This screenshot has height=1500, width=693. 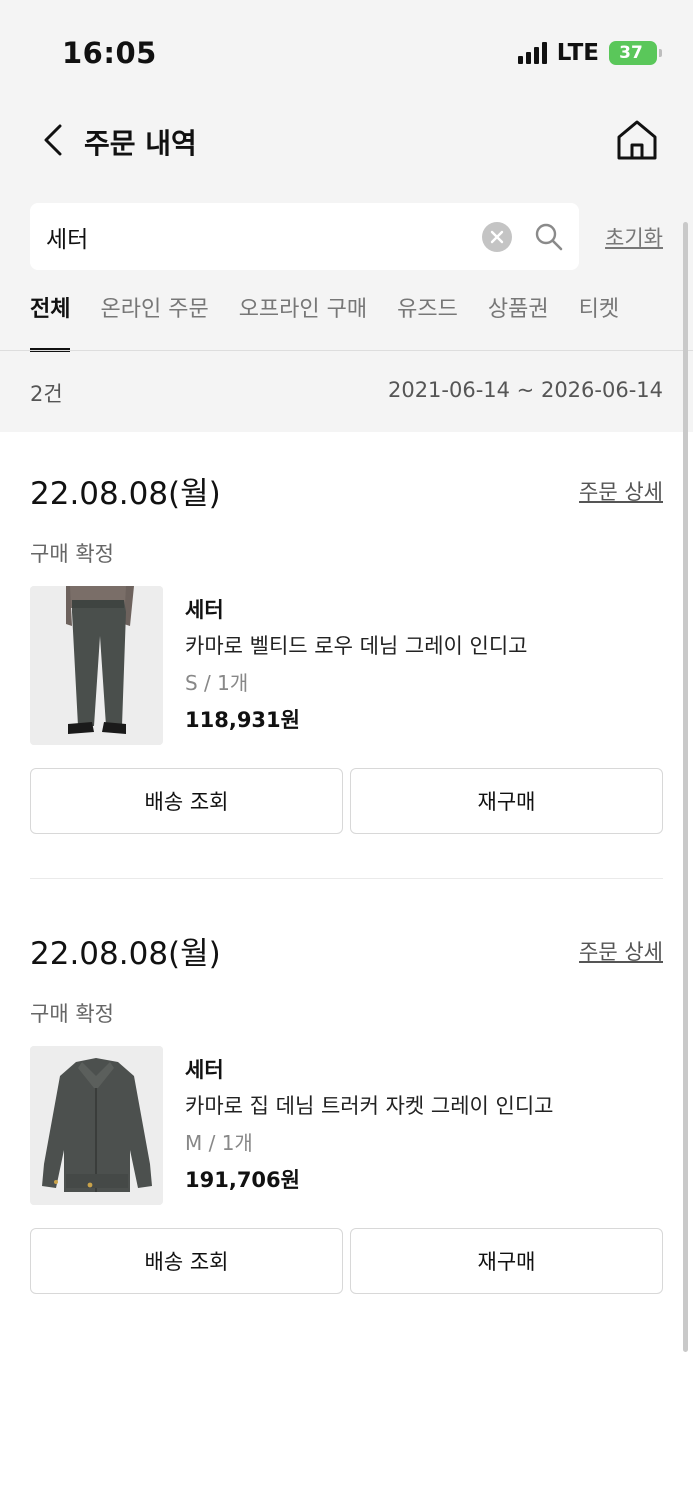 What do you see at coordinates (356, 645) in the screenshot?
I see `product-name: 카마로 벨티드 로우 데님 그레이 인디고` at bounding box center [356, 645].